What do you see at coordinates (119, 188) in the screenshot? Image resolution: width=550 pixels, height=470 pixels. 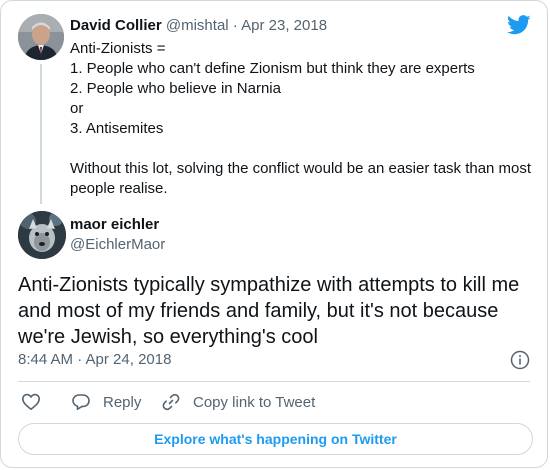 I see `parent-tweet-line: people realise.` at bounding box center [119, 188].